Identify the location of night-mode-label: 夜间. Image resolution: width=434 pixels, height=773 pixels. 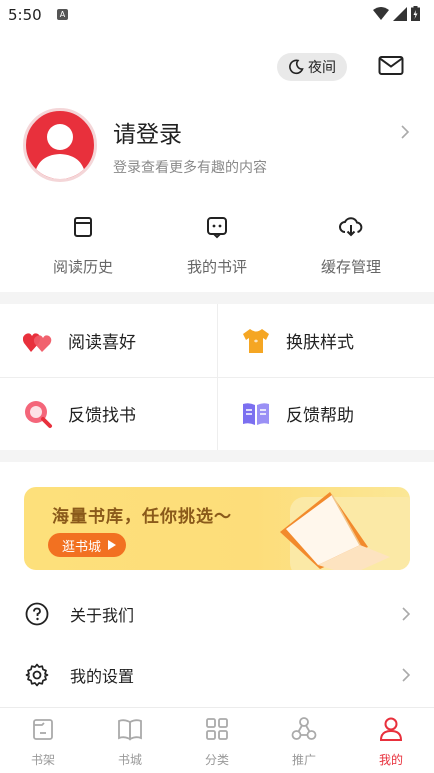
(322, 68).